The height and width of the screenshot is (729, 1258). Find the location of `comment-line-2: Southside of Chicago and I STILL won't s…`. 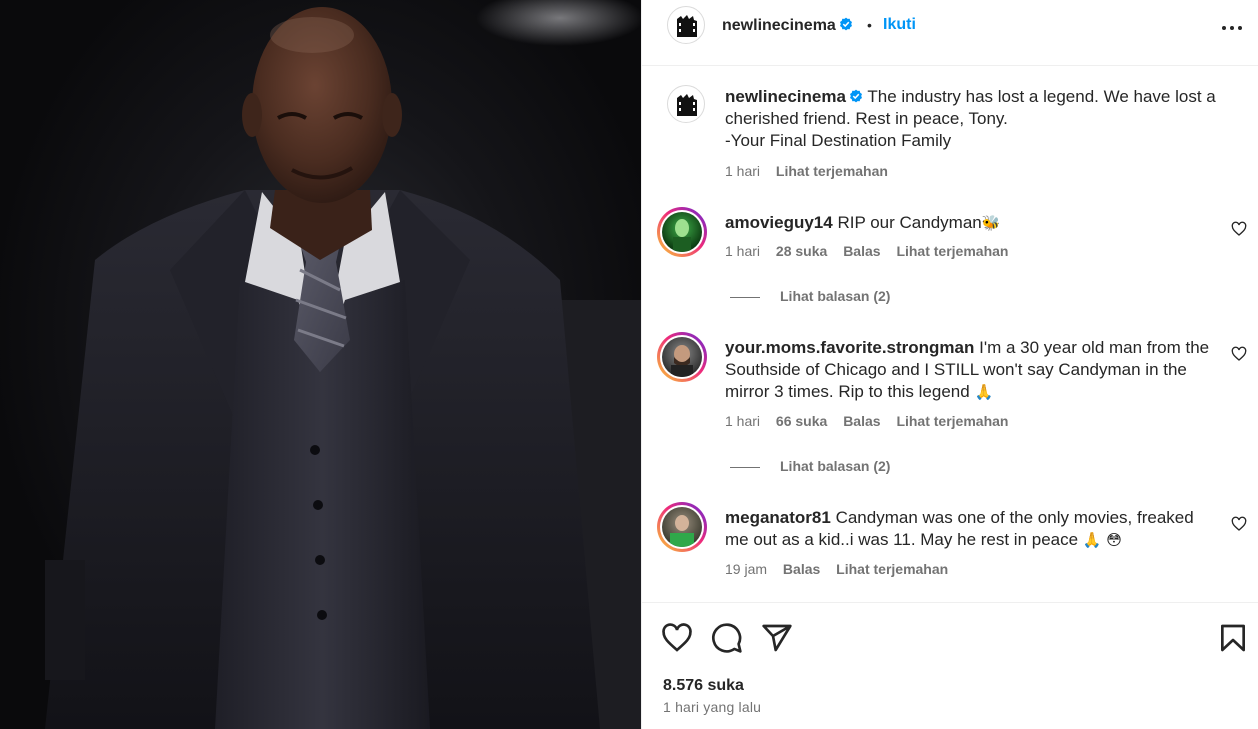

comment-line-2: Southside of Chicago and I STILL won't s… is located at coordinates (956, 369).